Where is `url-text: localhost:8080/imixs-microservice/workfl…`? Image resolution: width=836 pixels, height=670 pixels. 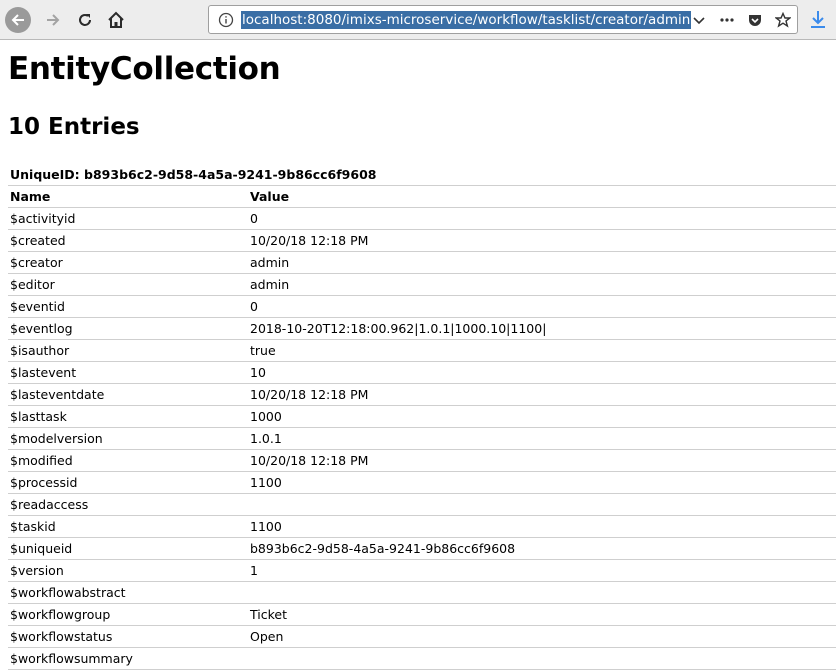 url-text: localhost:8080/imixs-microservice/workfl… is located at coordinates (466, 20).